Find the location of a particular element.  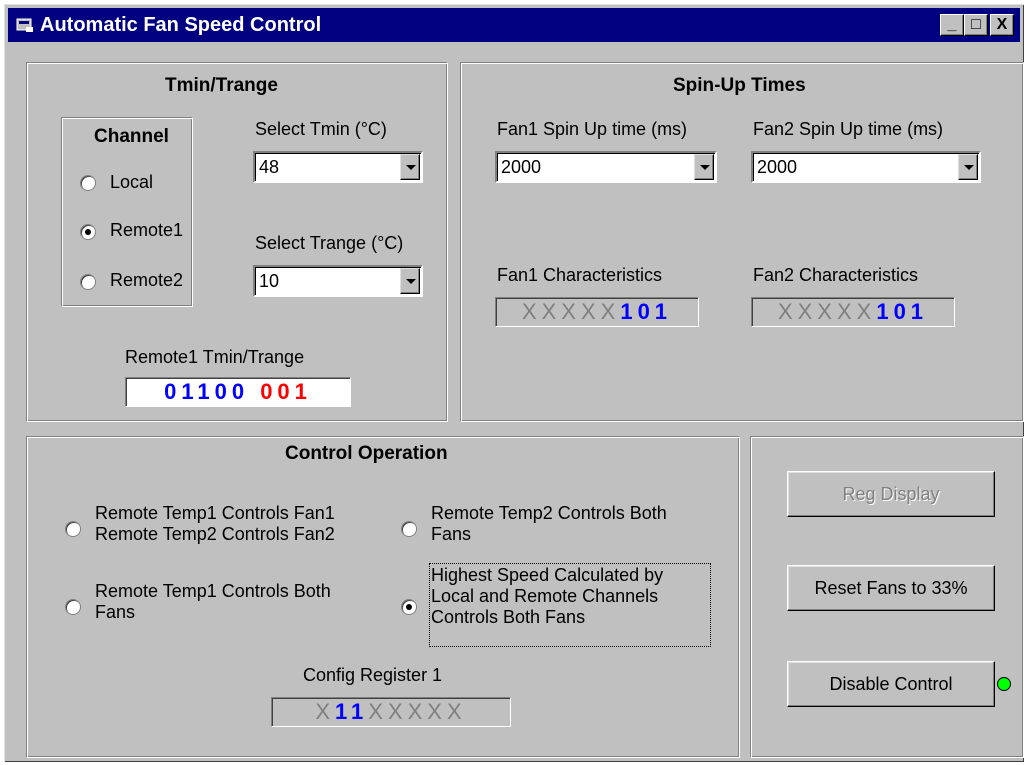

app-icon is located at coordinates (24, 25).